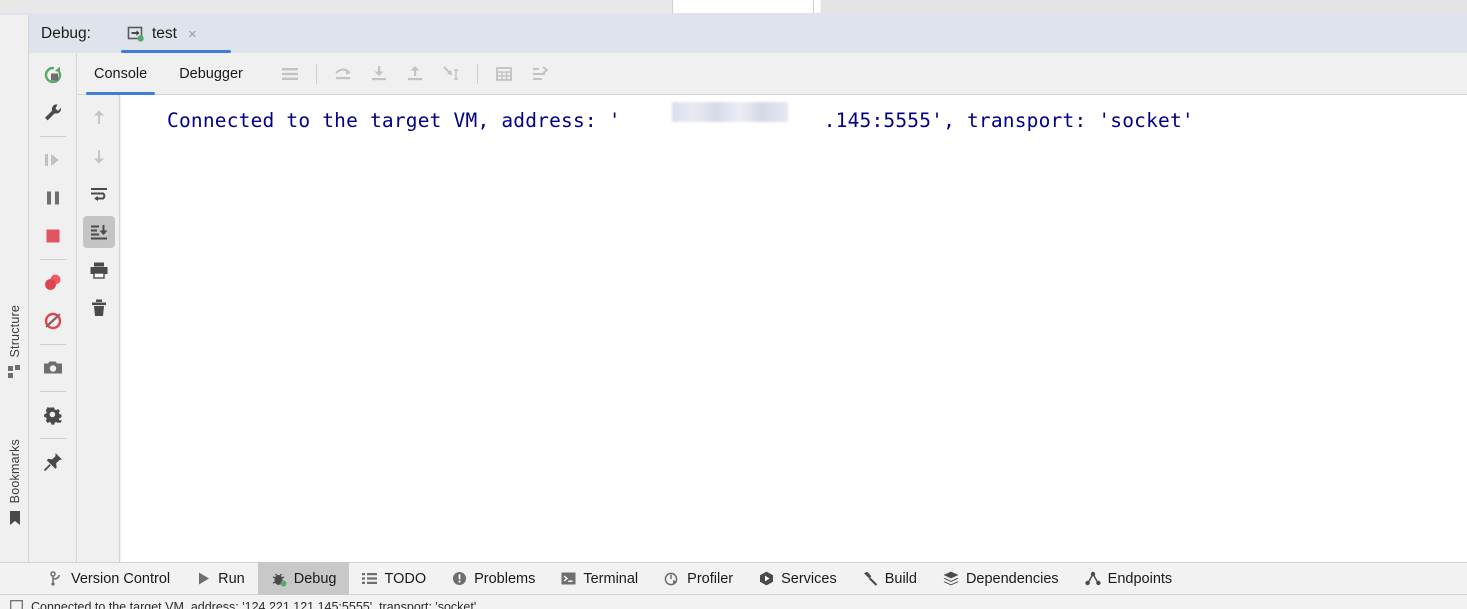 This screenshot has width=1467, height=609. I want to click on structure-icon, so click(14, 371).